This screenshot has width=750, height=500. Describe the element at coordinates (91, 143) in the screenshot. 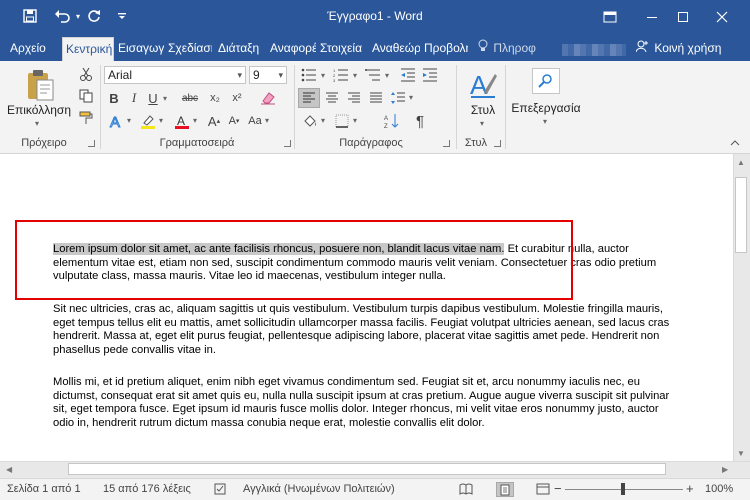

I see `clipboard-launcher-icon` at that location.